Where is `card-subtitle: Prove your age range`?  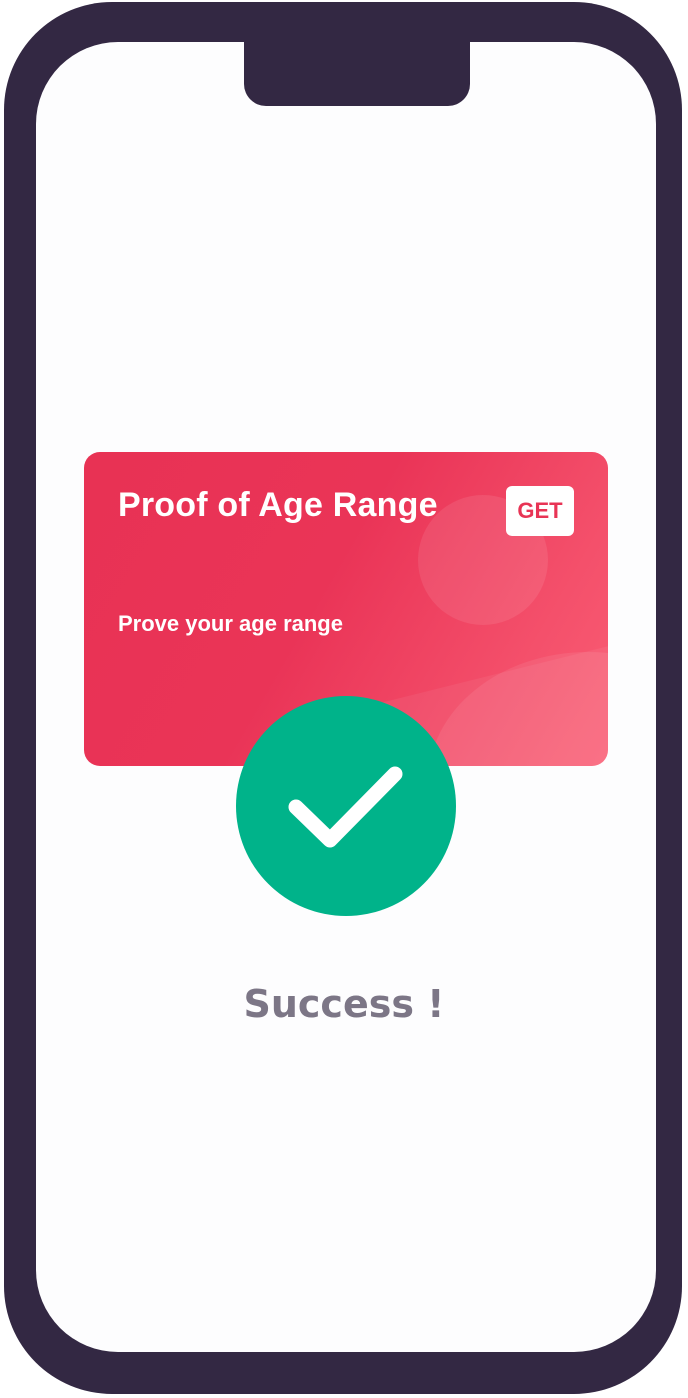
card-subtitle: Prove your age range is located at coordinates (230, 623).